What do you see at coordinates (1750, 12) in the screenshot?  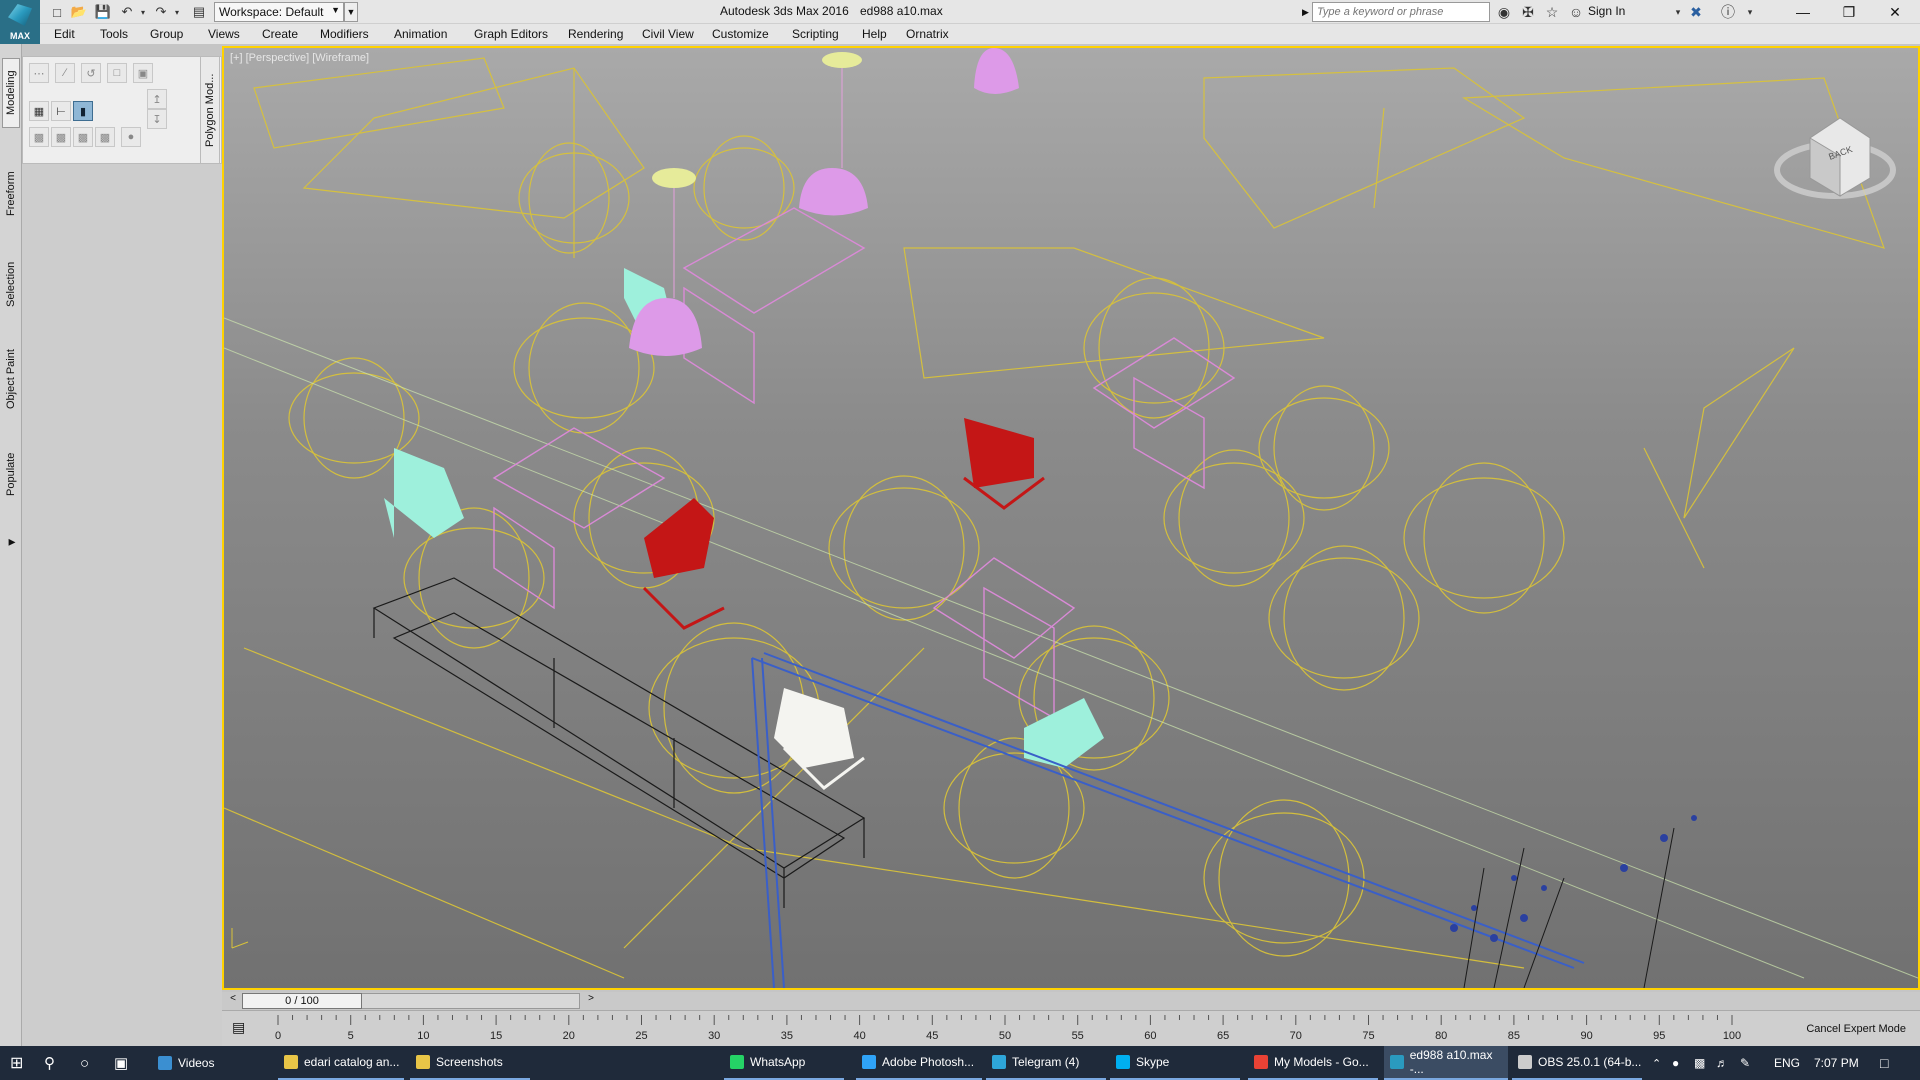 I see `help-dropdown-icon: ▾` at bounding box center [1750, 12].